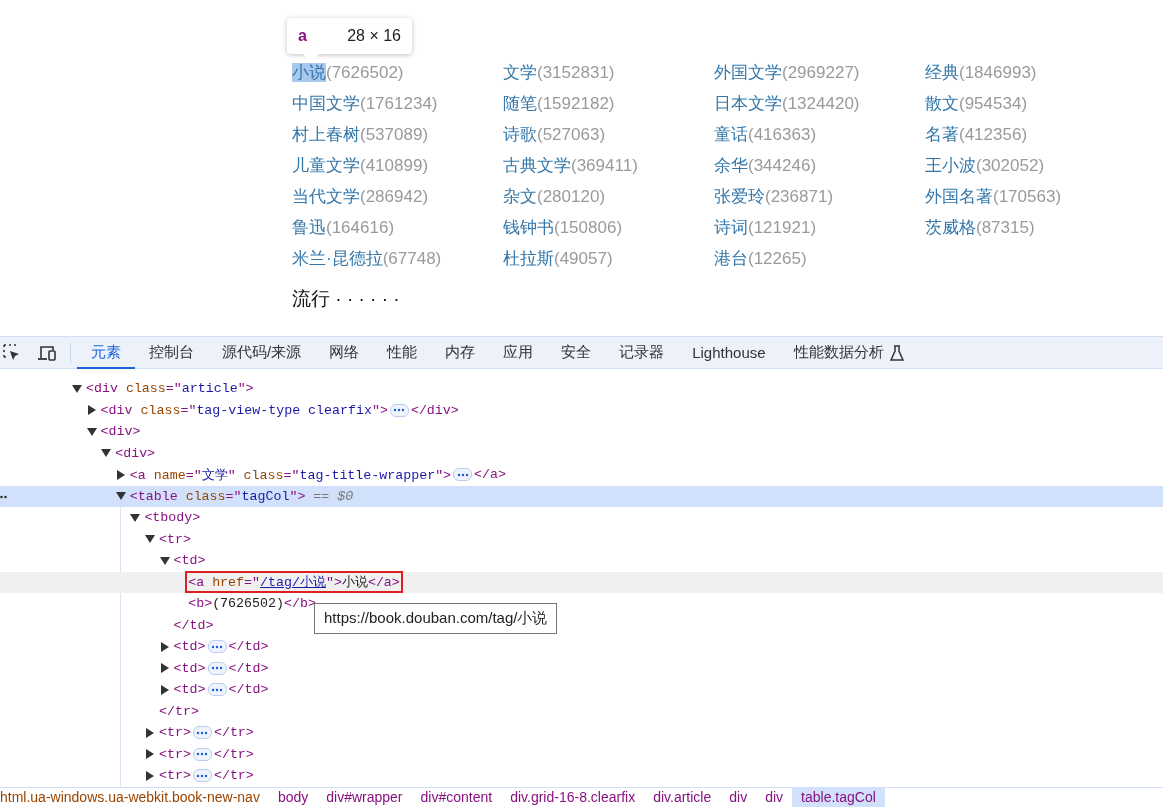  What do you see at coordinates (520, 196) in the screenshot?
I see `tag-link: 杂文` at bounding box center [520, 196].